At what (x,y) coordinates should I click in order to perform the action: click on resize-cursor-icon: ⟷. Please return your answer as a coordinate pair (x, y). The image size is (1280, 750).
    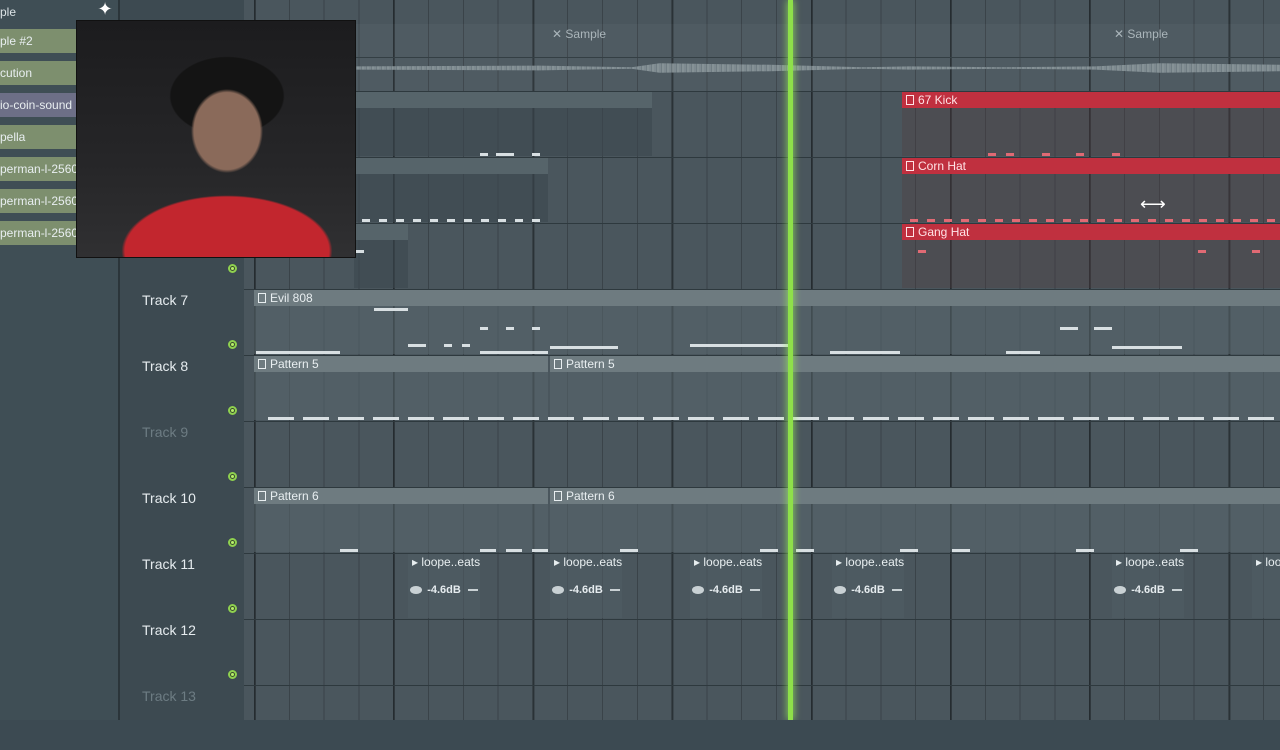
    Looking at the image, I should click on (1153, 204).